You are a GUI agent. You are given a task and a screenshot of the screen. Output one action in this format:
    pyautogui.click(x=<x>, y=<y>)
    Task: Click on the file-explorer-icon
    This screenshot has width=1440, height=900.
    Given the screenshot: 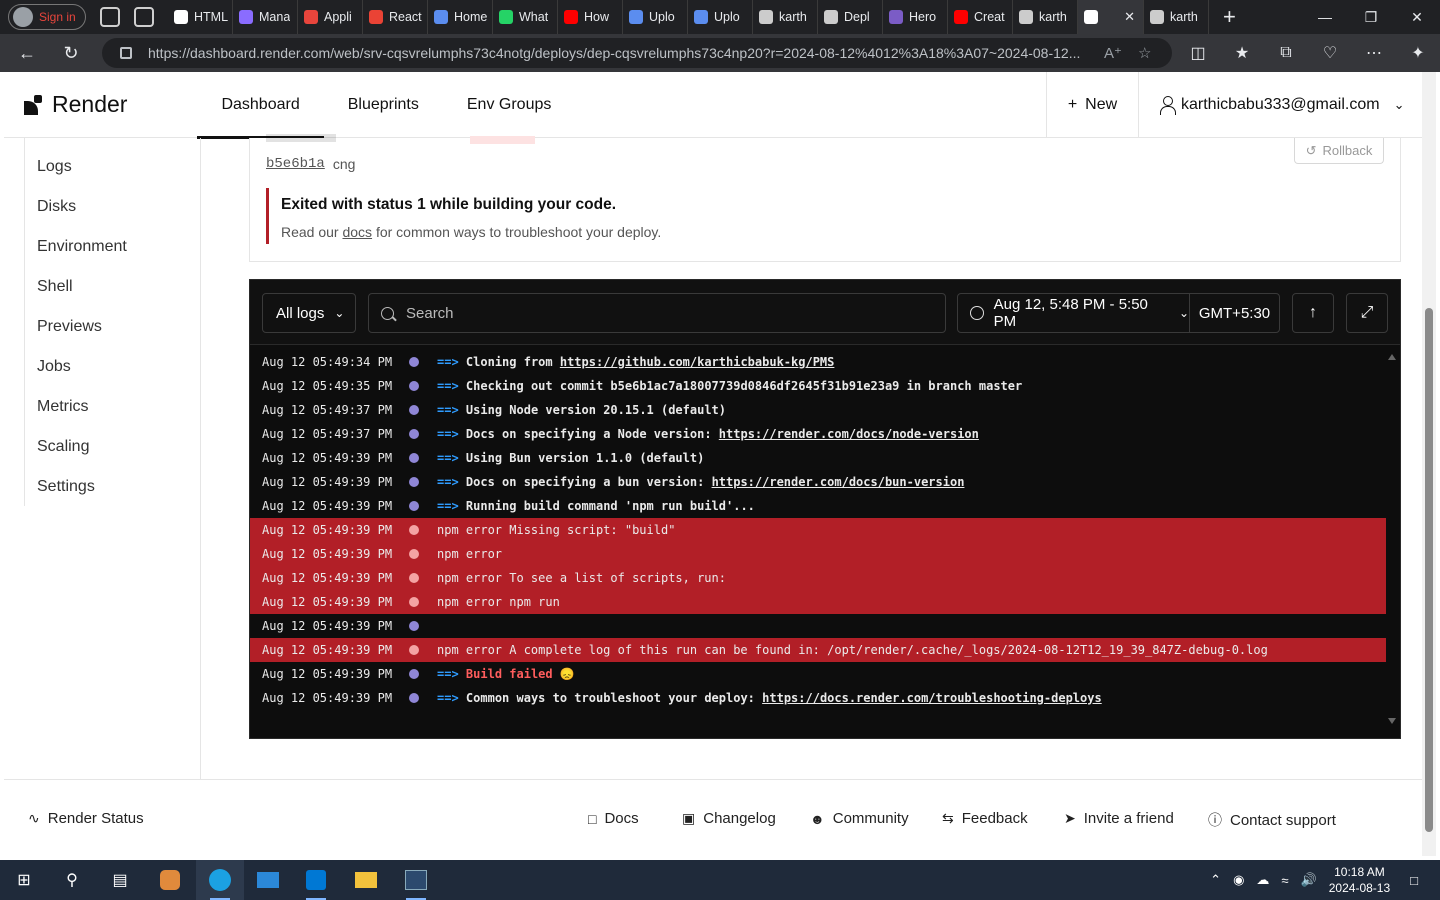 What is the action you would take?
    pyautogui.click(x=366, y=880)
    